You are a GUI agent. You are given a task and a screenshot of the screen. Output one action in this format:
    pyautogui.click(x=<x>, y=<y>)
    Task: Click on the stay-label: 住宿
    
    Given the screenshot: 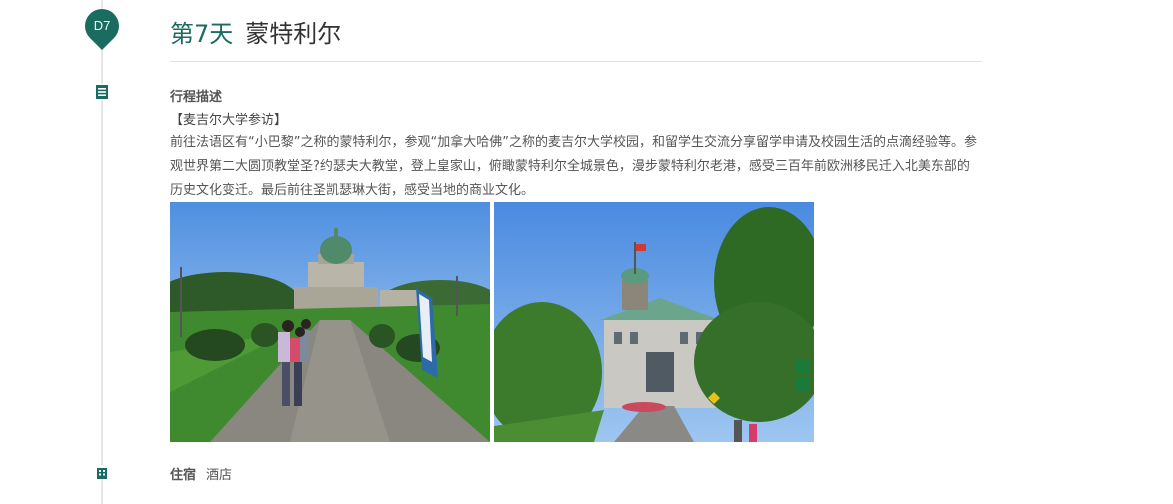 What is the action you would take?
    pyautogui.click(x=183, y=475)
    